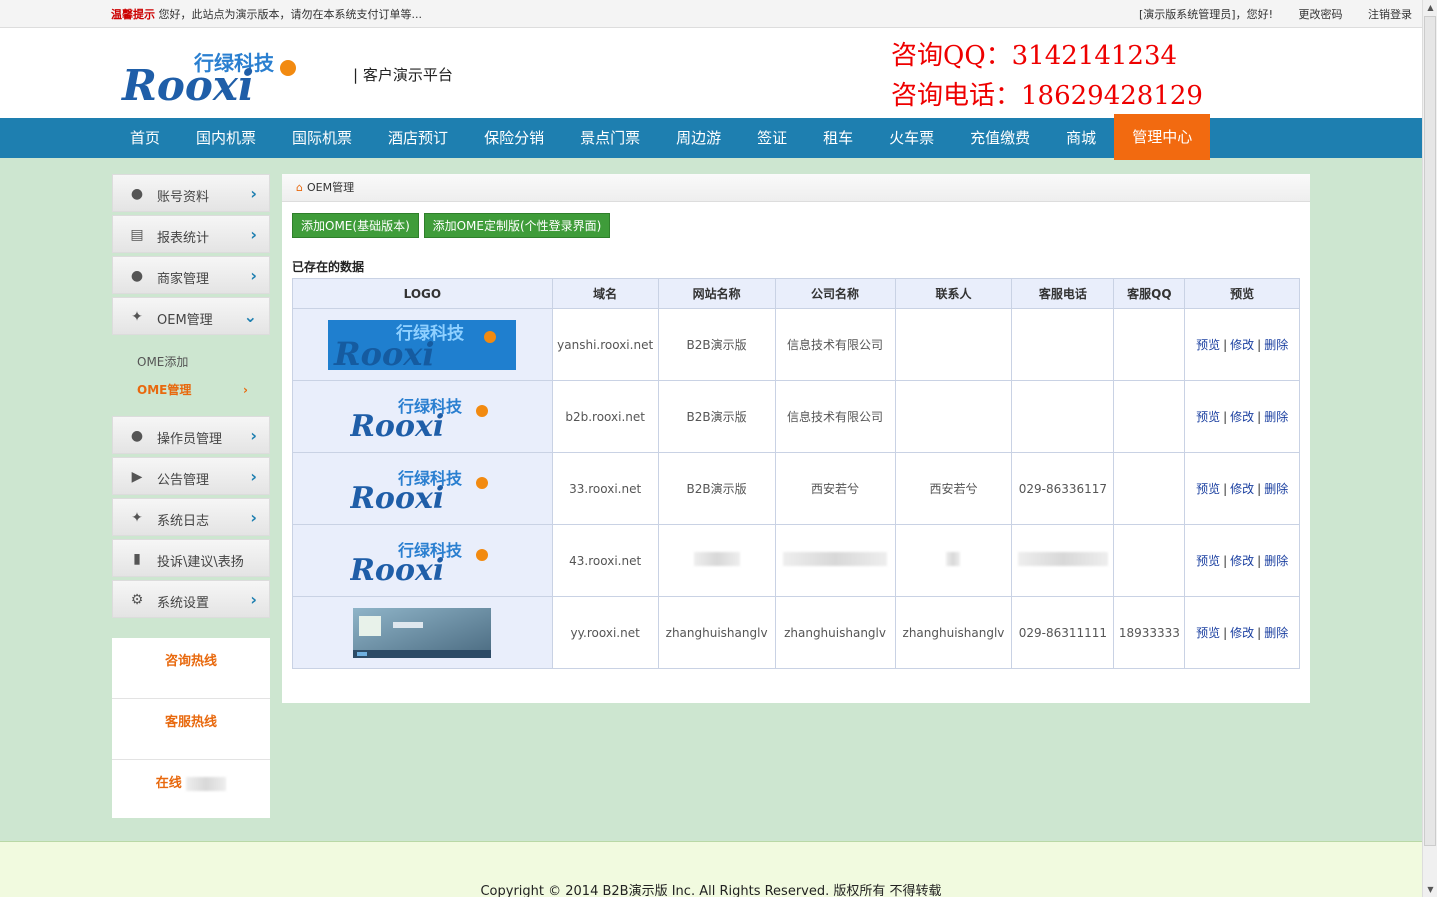  What do you see at coordinates (1430, 7) in the screenshot?
I see `scroll-up-arrow-icon: ▲` at bounding box center [1430, 7].